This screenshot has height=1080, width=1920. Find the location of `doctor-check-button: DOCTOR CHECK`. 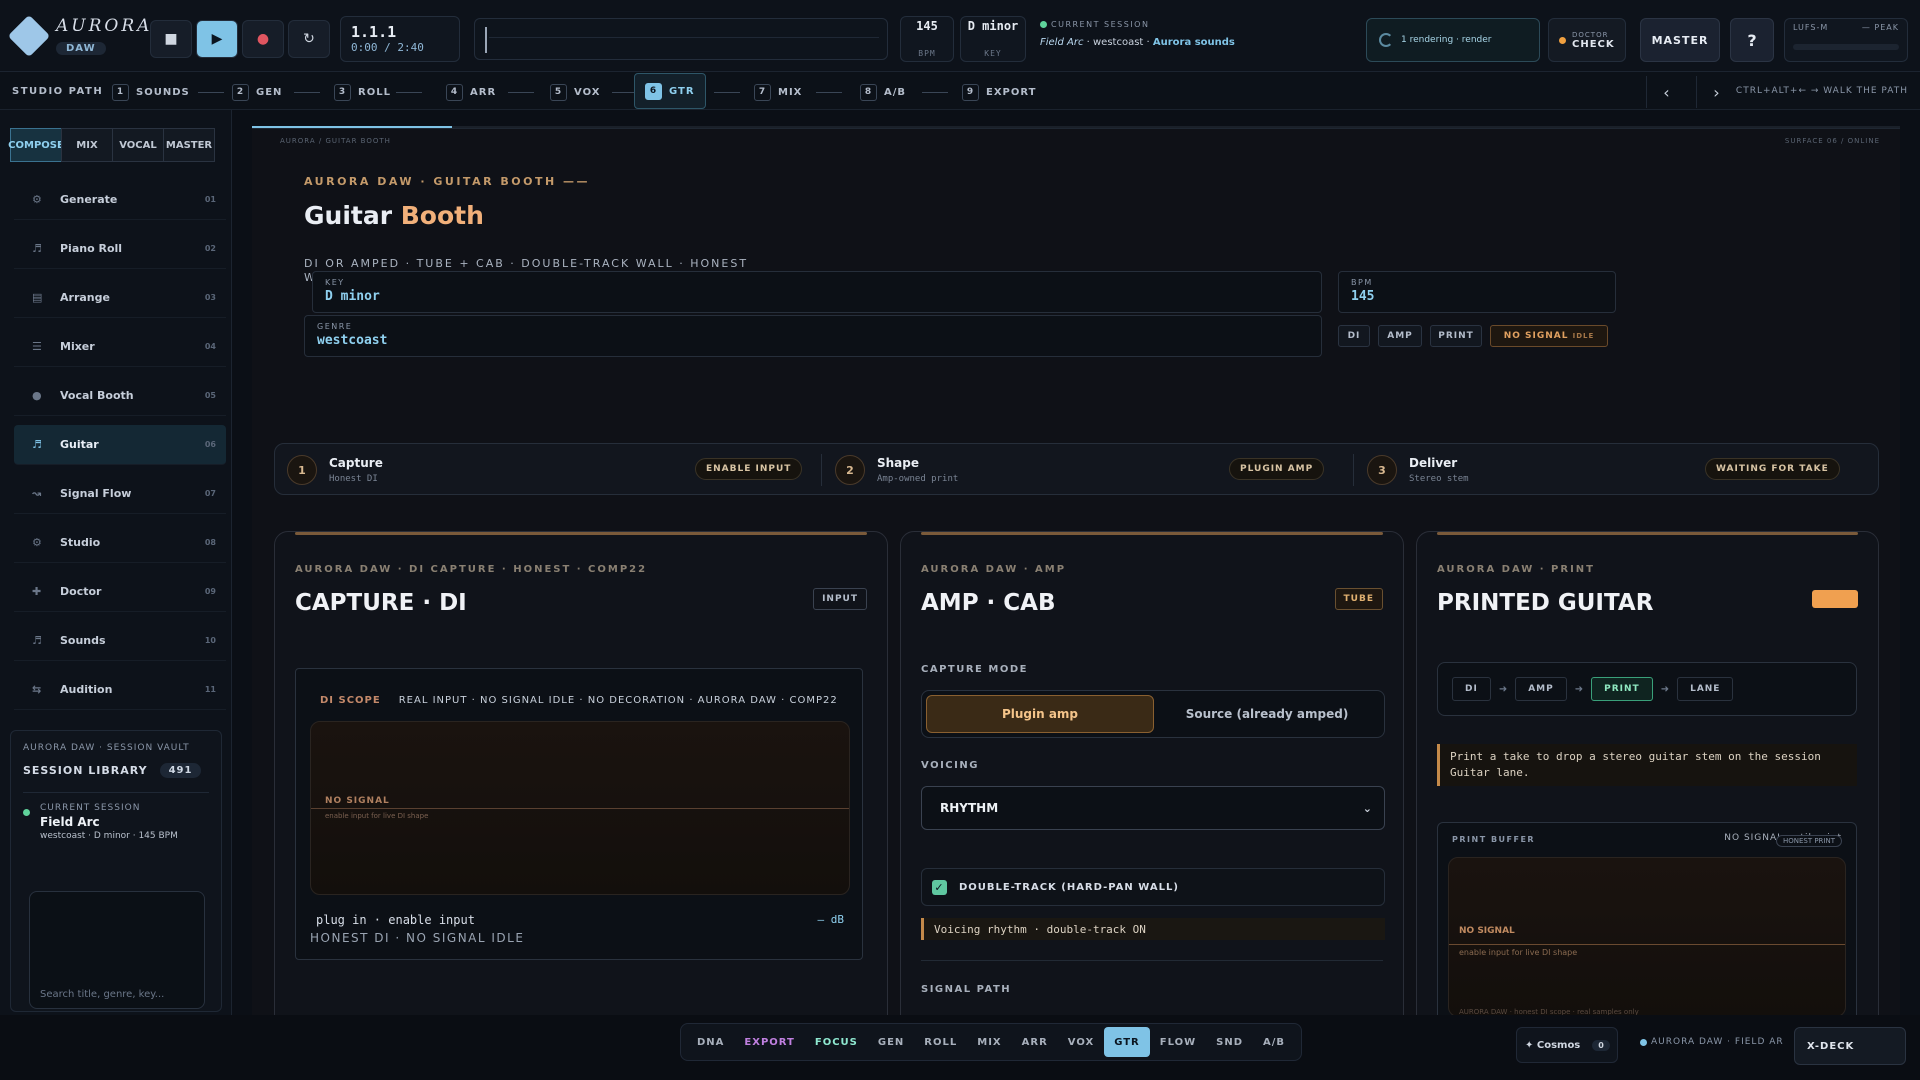

doctor-check-button: DOCTOR CHECK is located at coordinates (1587, 40).